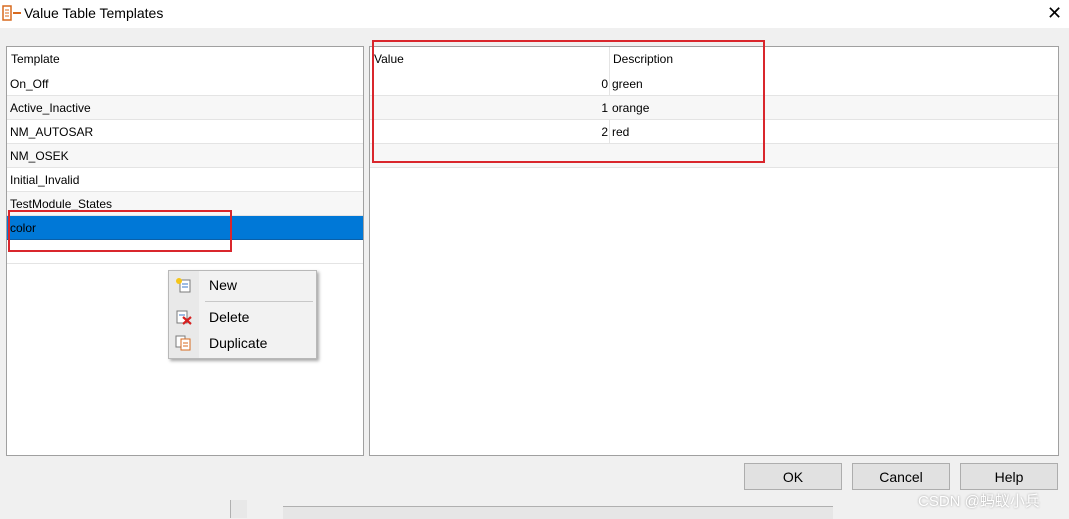  Describe the element at coordinates (979, 501) in the screenshot. I see `watermark-text: CSDN @蚂蚁小兵` at that location.